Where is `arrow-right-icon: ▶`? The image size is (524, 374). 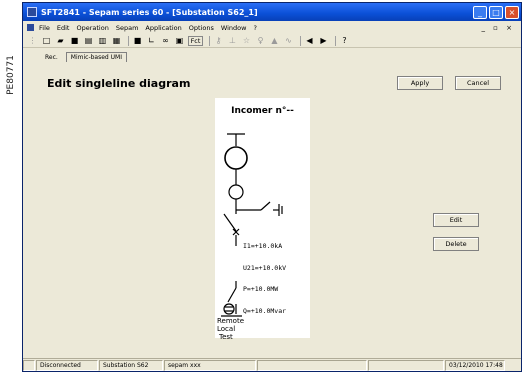
arrow-right-icon: ▶ is located at coordinates (323, 41).